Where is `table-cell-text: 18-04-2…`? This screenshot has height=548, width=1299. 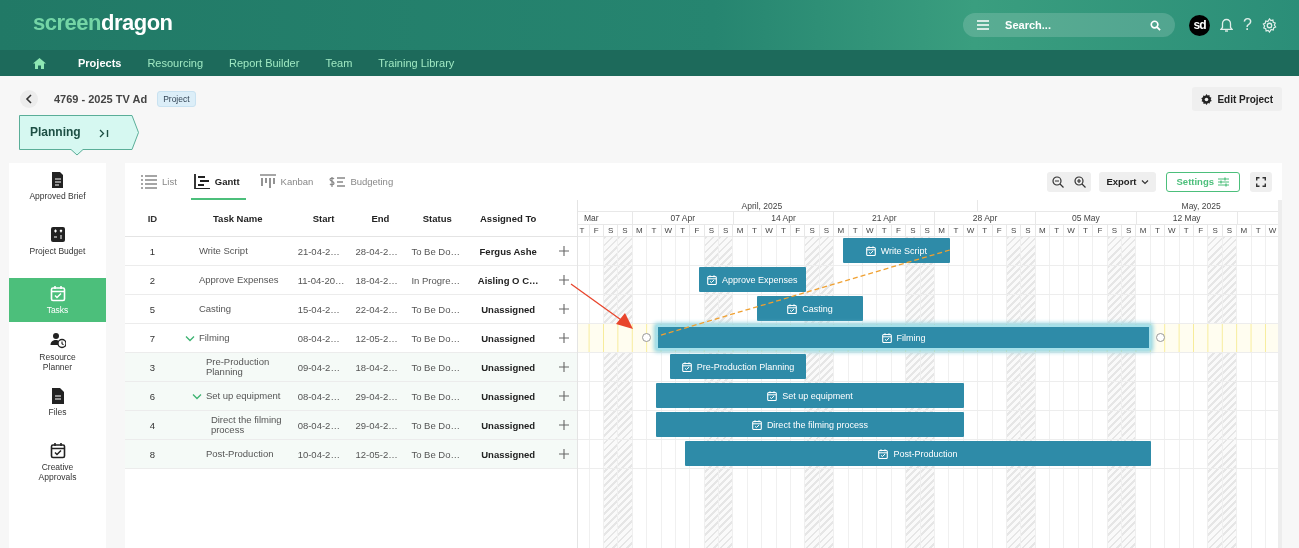
table-cell-text: 18-04-2… is located at coordinates (376, 367).